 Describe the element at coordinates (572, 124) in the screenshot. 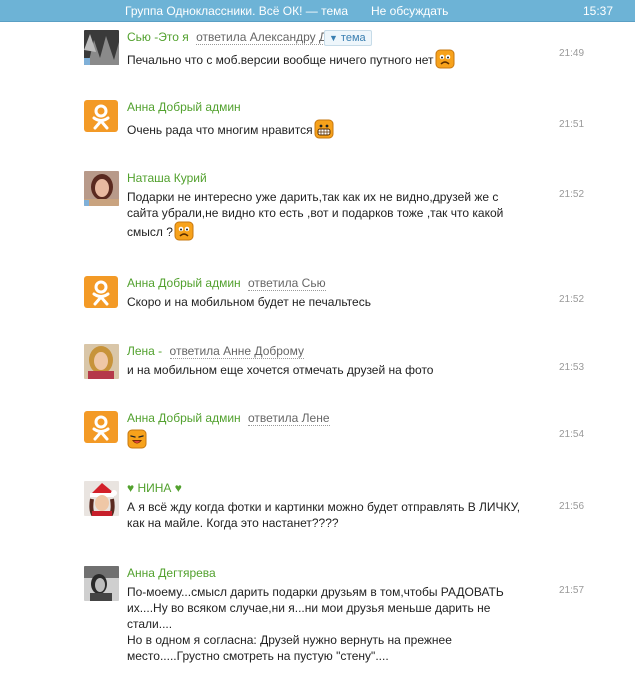

I see `message-time: 21:51` at that location.